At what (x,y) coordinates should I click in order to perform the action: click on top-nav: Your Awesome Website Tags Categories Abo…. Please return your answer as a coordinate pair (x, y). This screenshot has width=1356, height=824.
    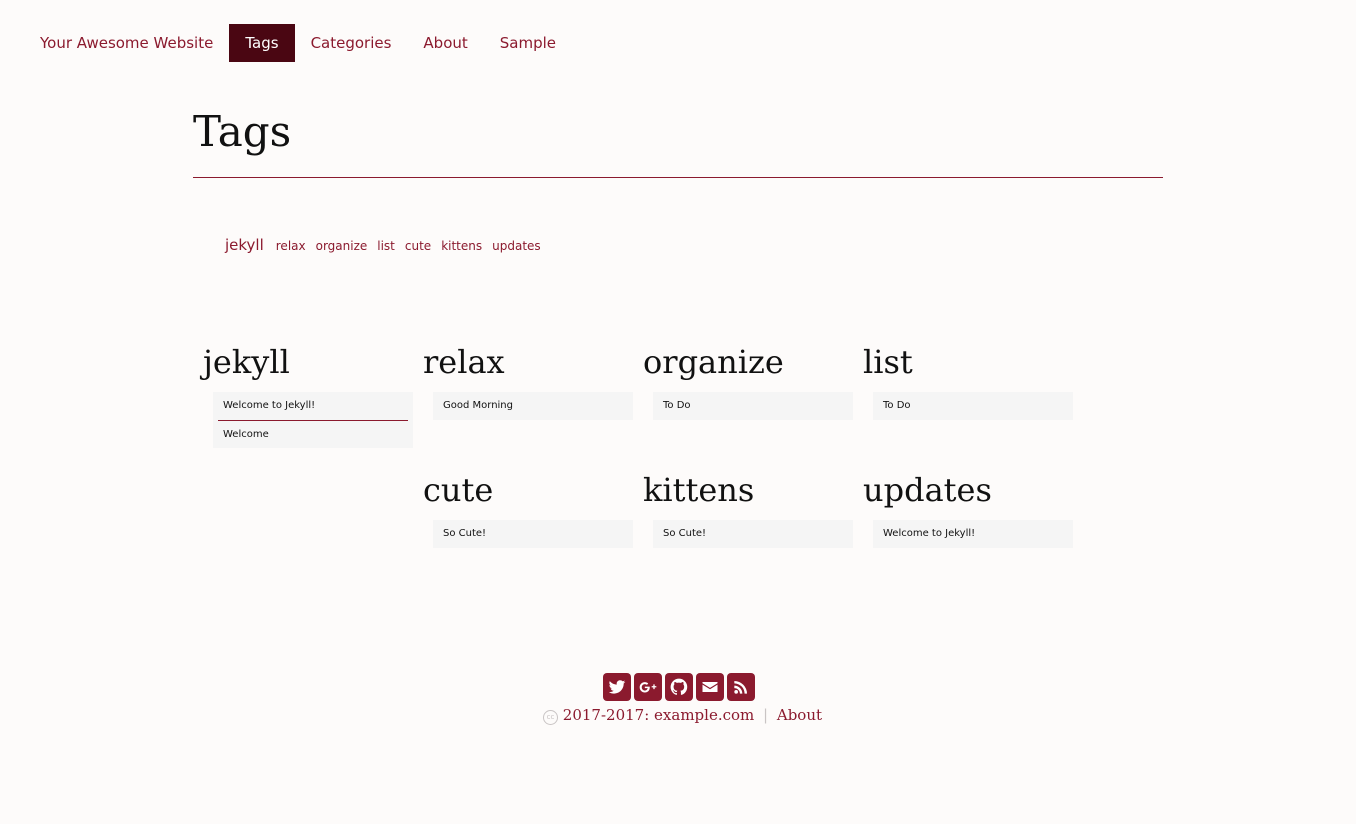
    Looking at the image, I should click on (298, 43).